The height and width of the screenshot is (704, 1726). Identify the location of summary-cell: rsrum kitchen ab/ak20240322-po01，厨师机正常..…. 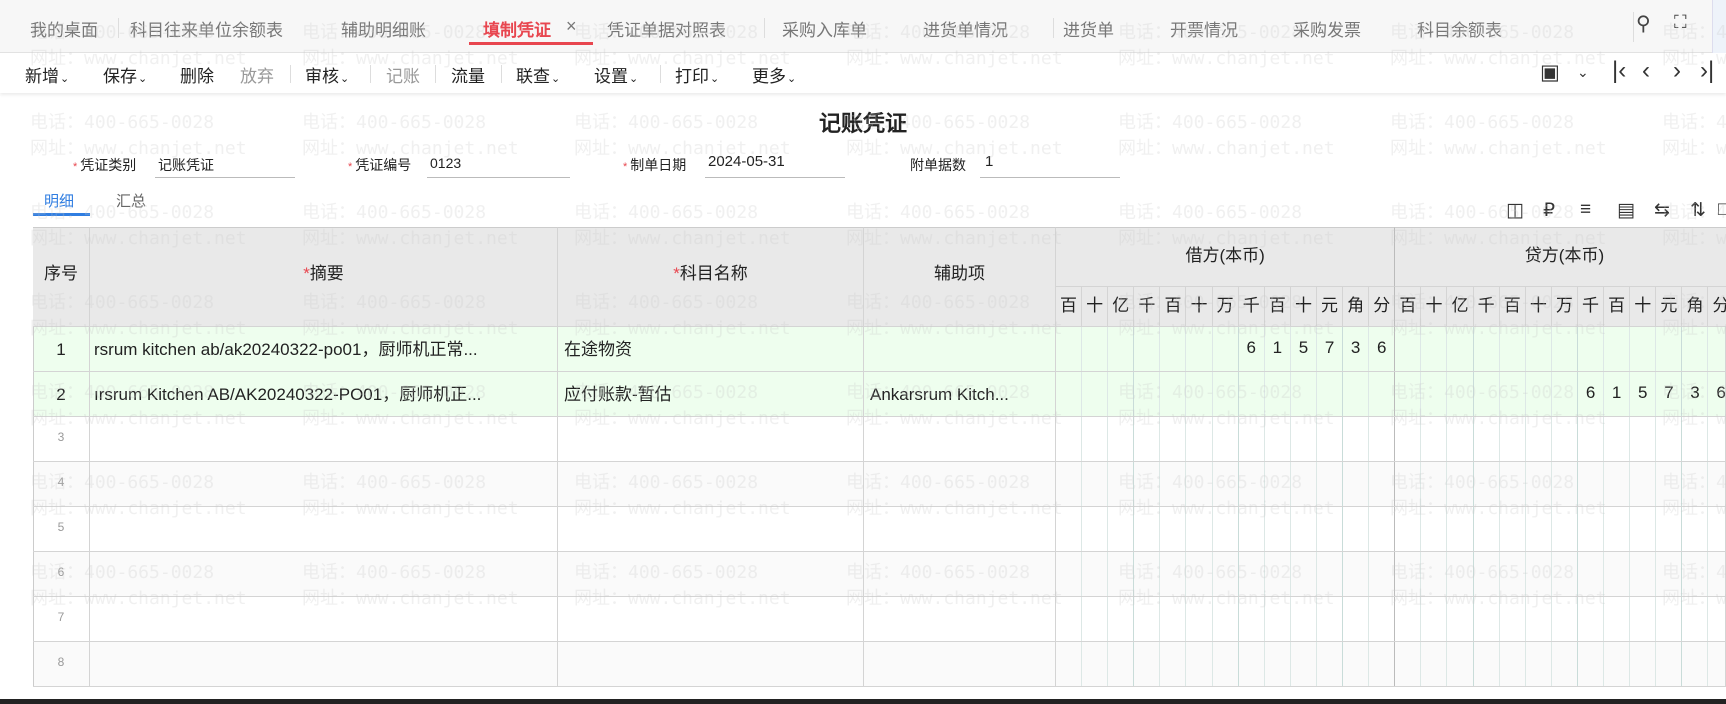
(324, 349).